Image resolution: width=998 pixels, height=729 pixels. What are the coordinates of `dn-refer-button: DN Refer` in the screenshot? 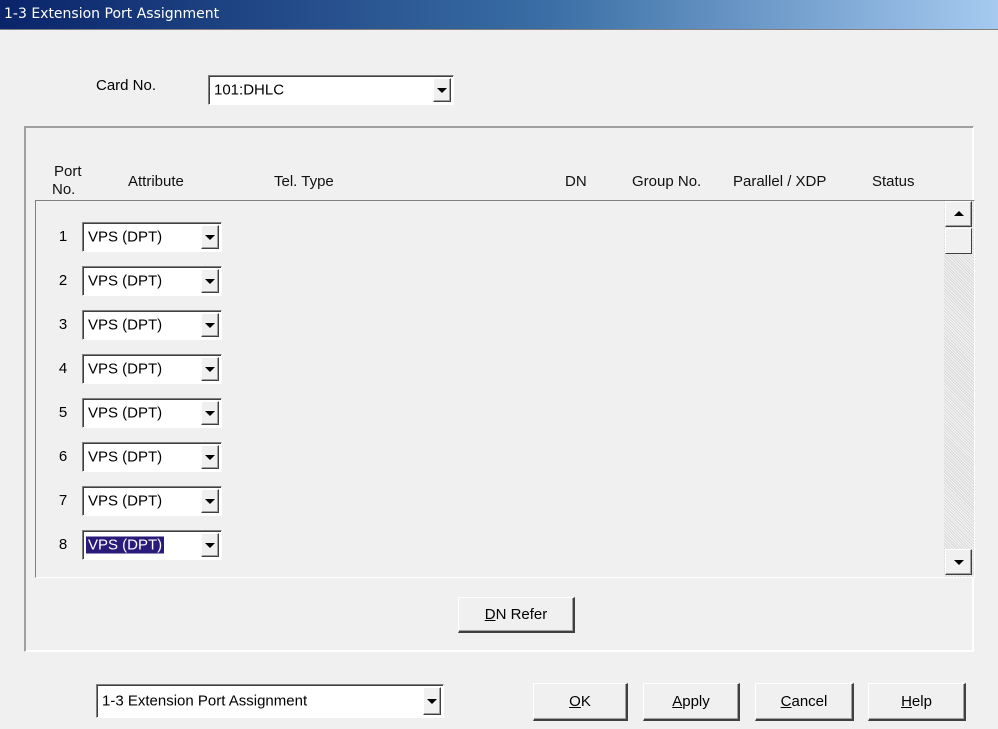 It's located at (516, 615).